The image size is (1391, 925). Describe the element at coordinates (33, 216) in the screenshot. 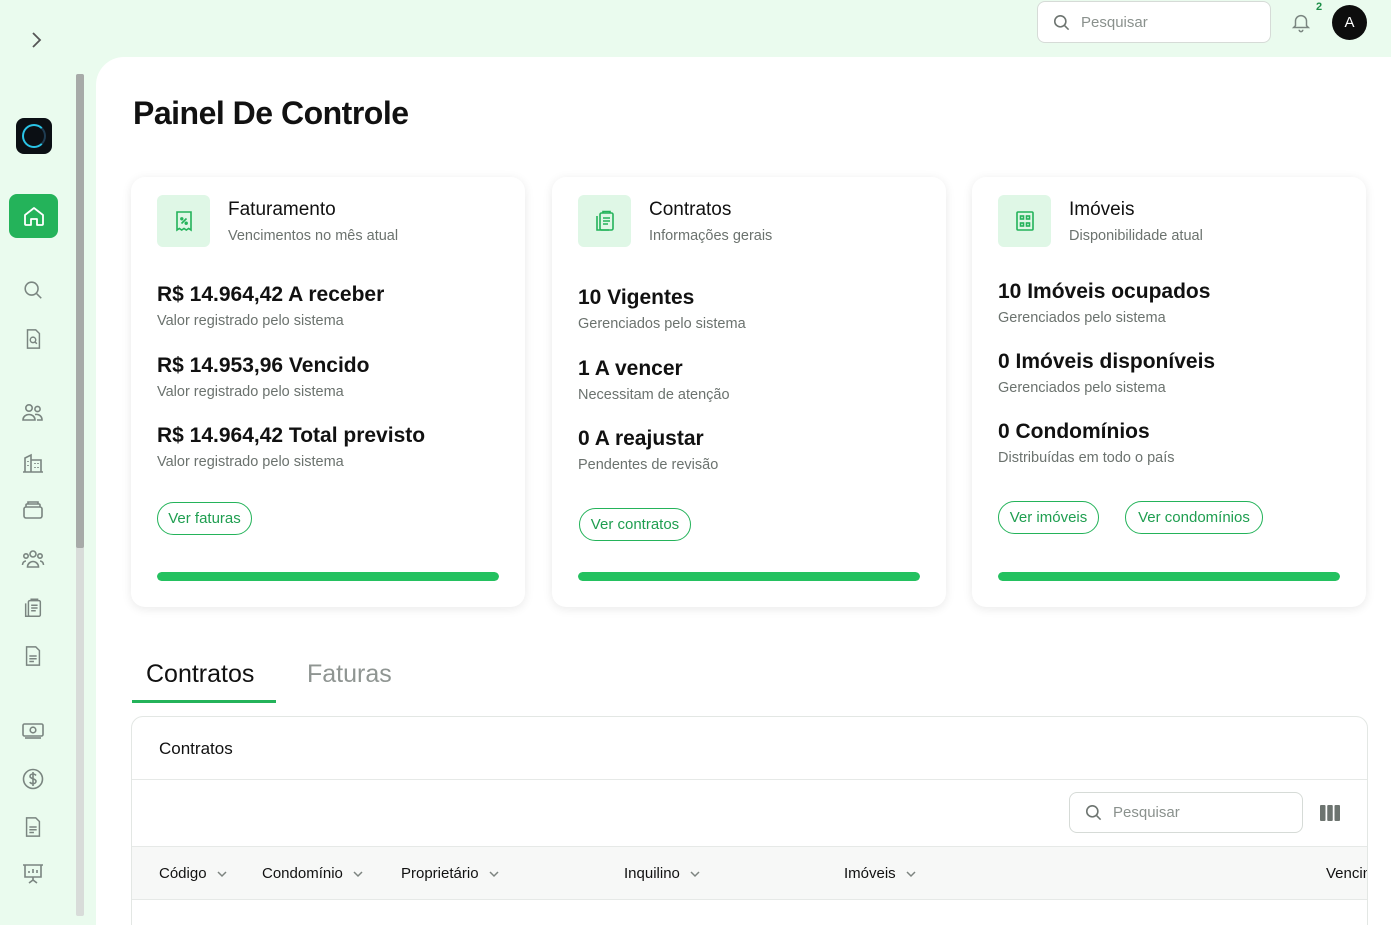

I see `home-icon` at that location.